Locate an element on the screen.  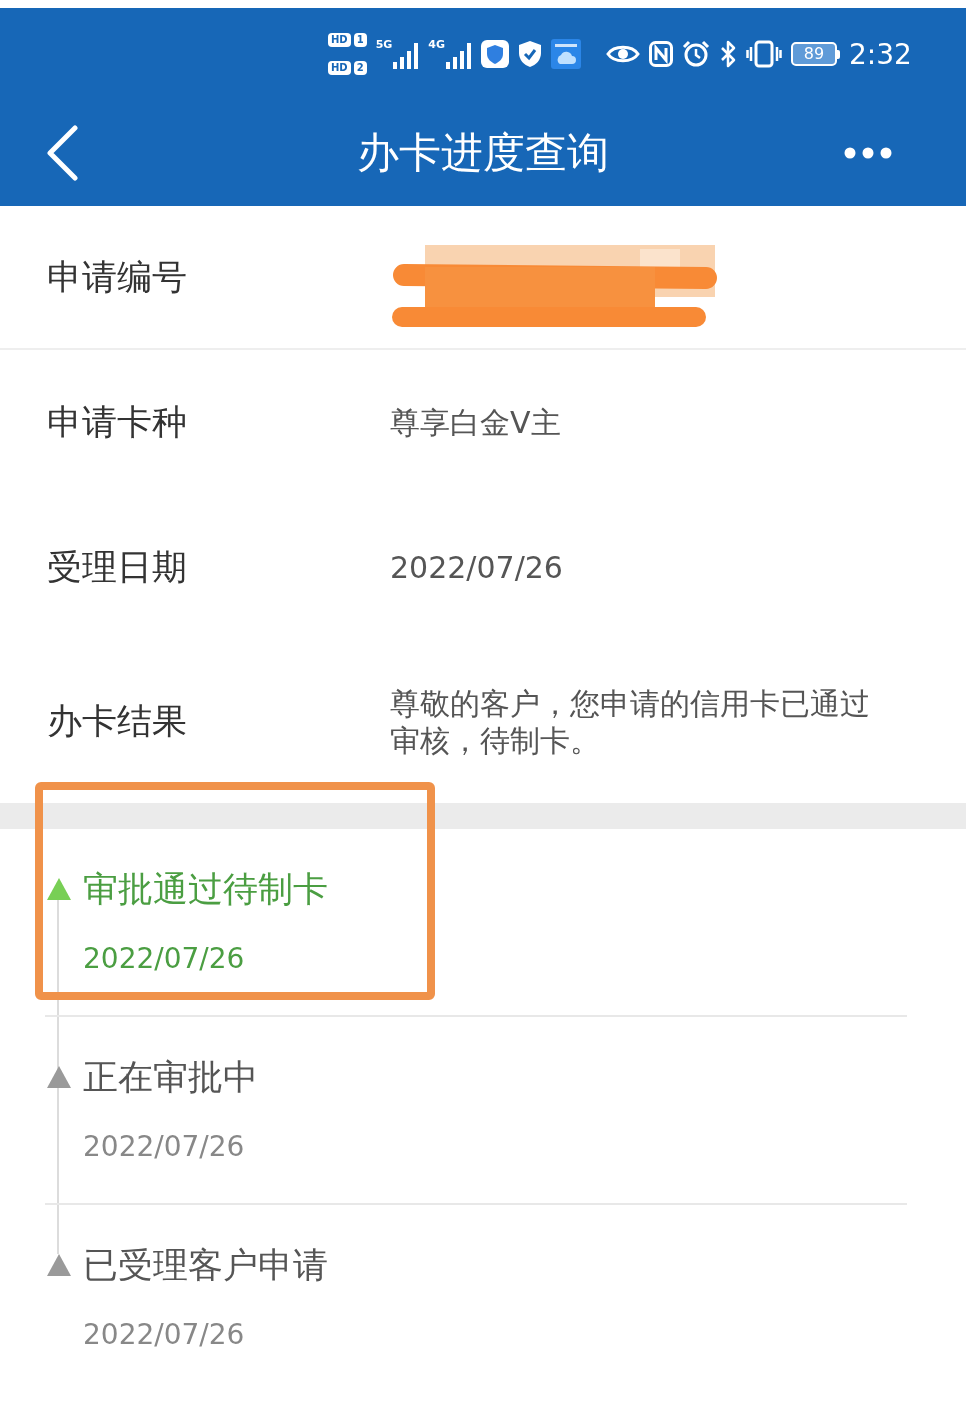
step-title: 已受理客户申请 is located at coordinates (205, 1265).